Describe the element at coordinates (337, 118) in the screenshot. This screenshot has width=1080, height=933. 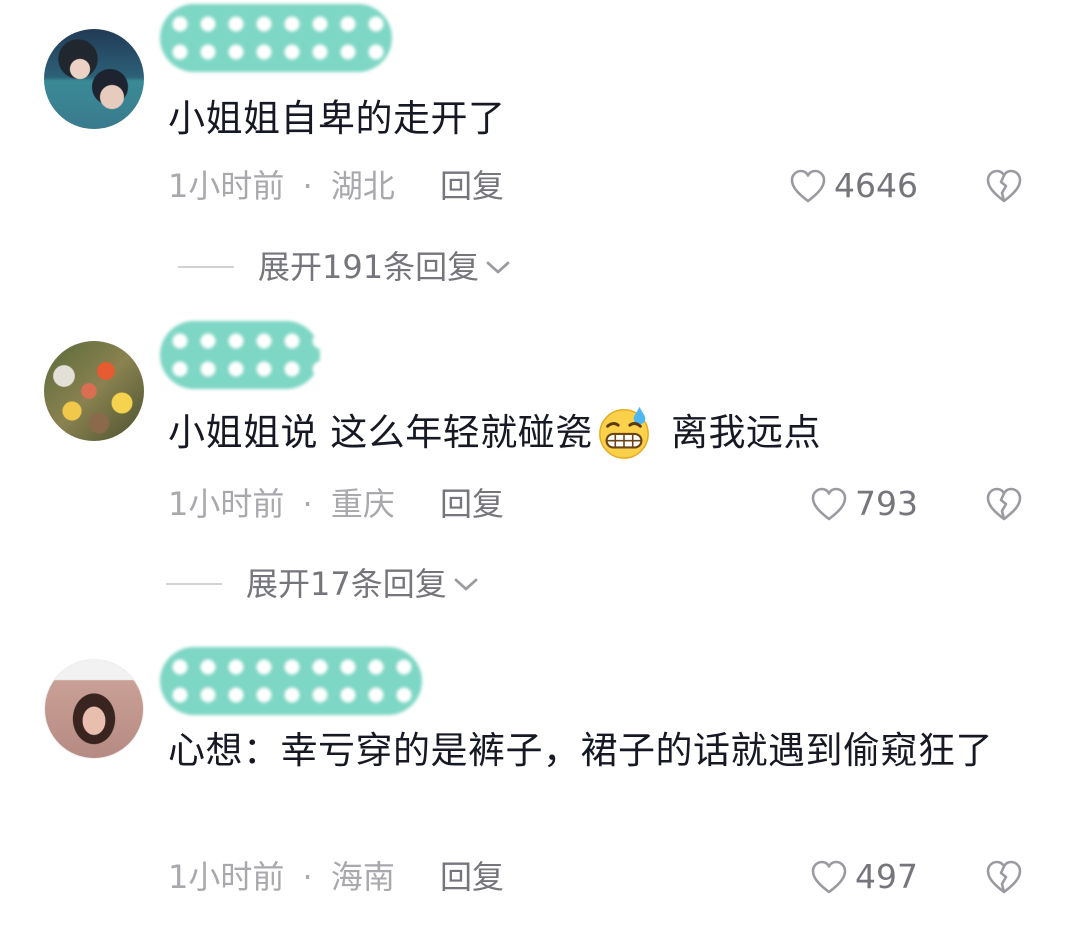
I see `comment-text-content: 小姐姐自卑的走开了` at that location.